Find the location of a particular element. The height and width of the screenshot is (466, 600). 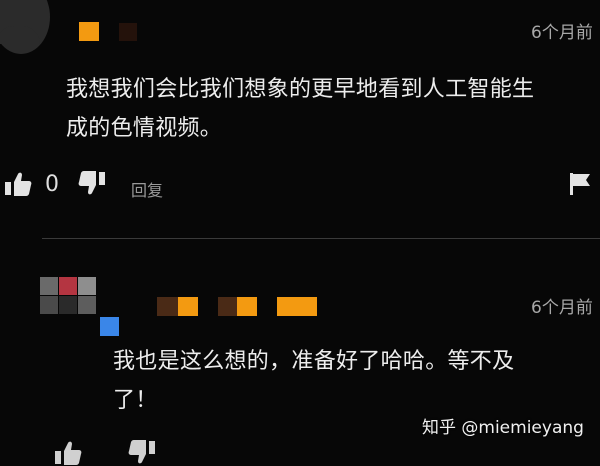

comment-text-line: 成的色情视频。 is located at coordinates (144, 128).